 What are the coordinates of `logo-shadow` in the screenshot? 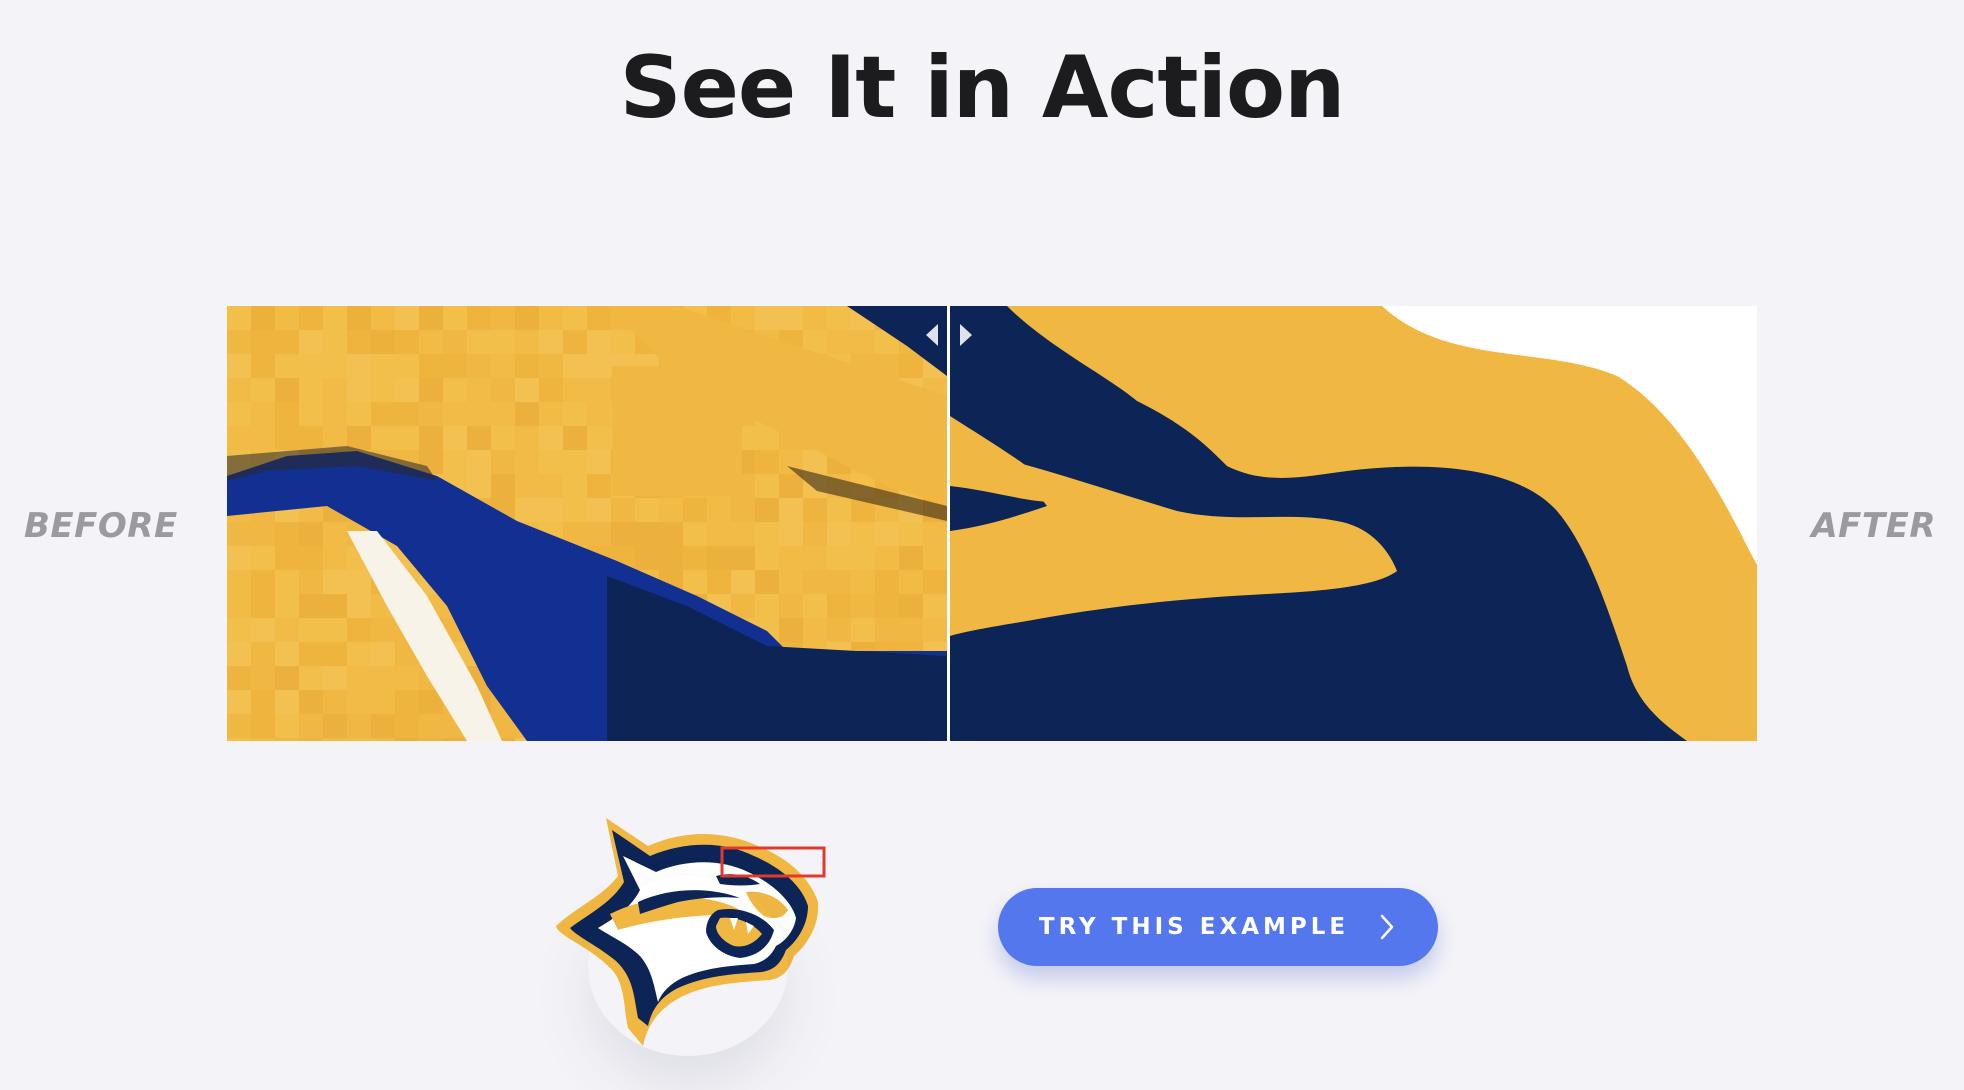 It's located at (688, 966).